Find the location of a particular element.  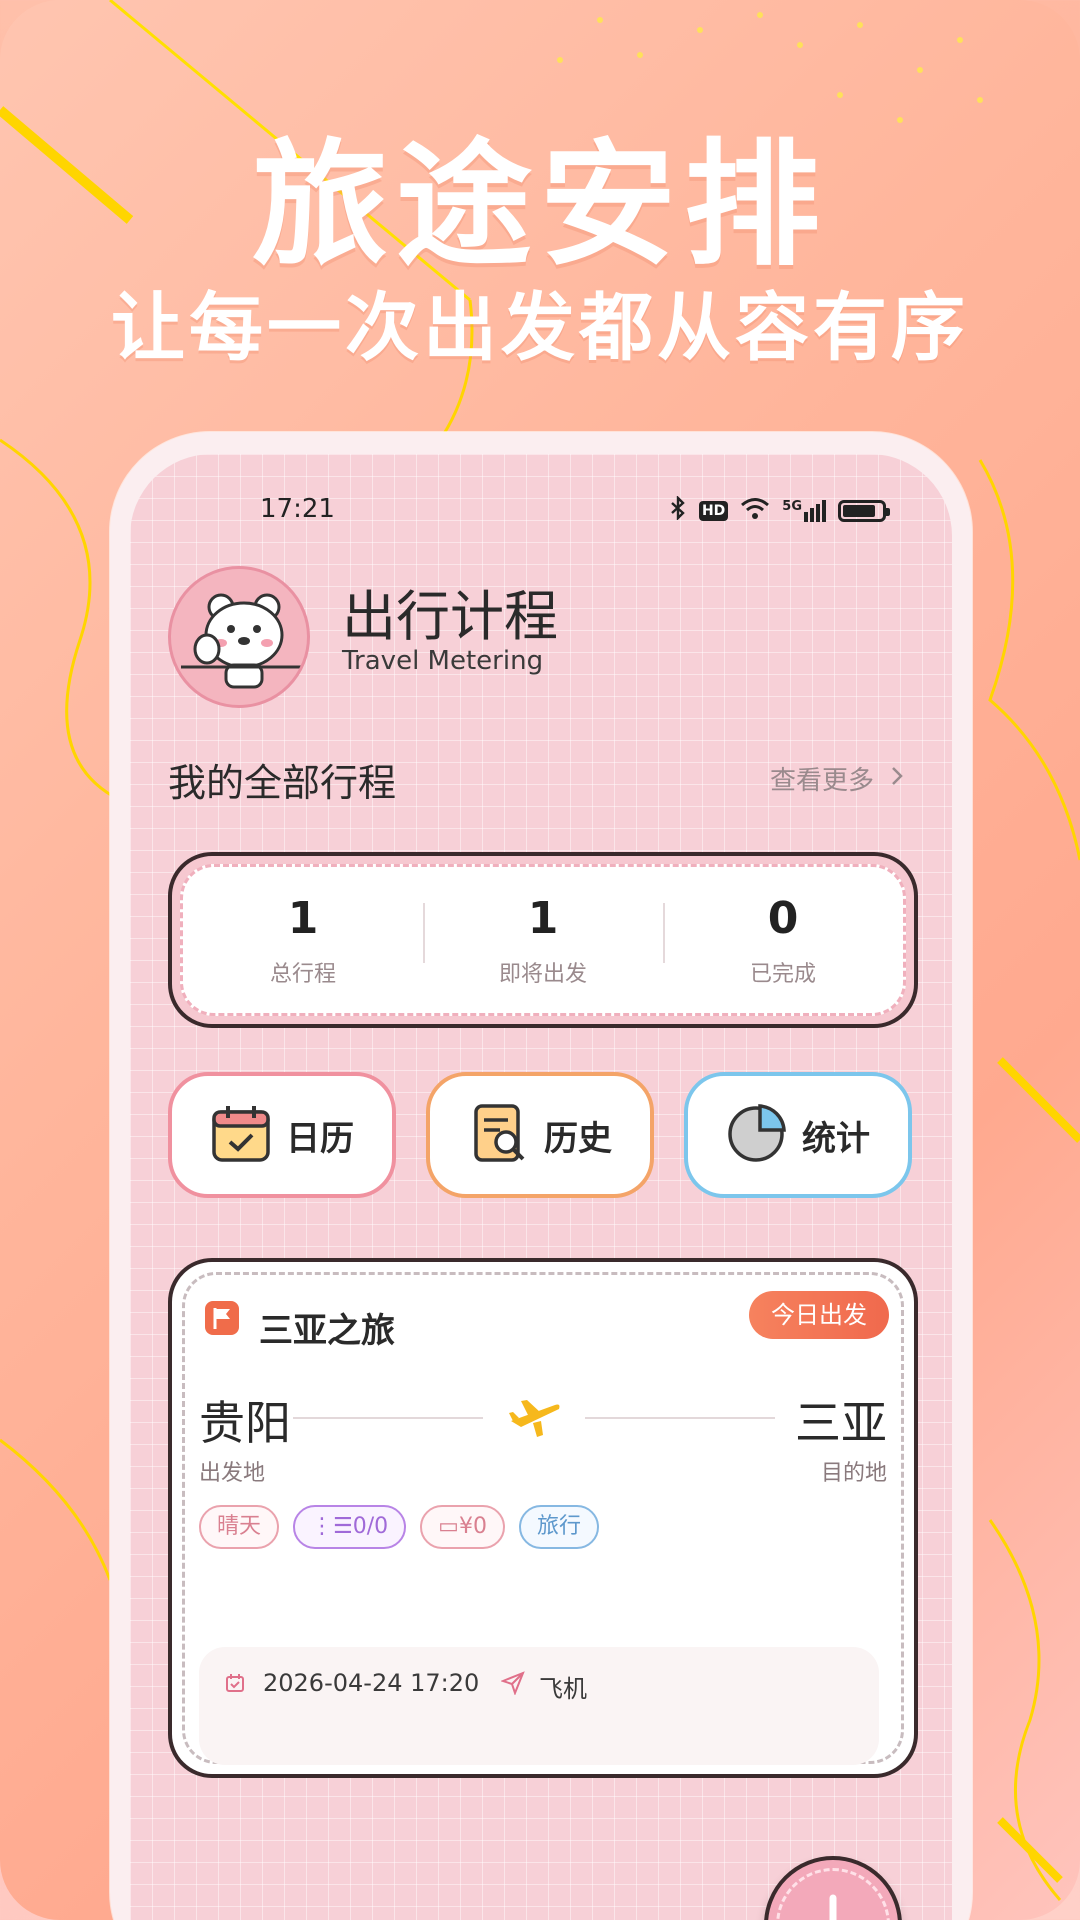

network-type-label: 5G is located at coordinates (792, 506).